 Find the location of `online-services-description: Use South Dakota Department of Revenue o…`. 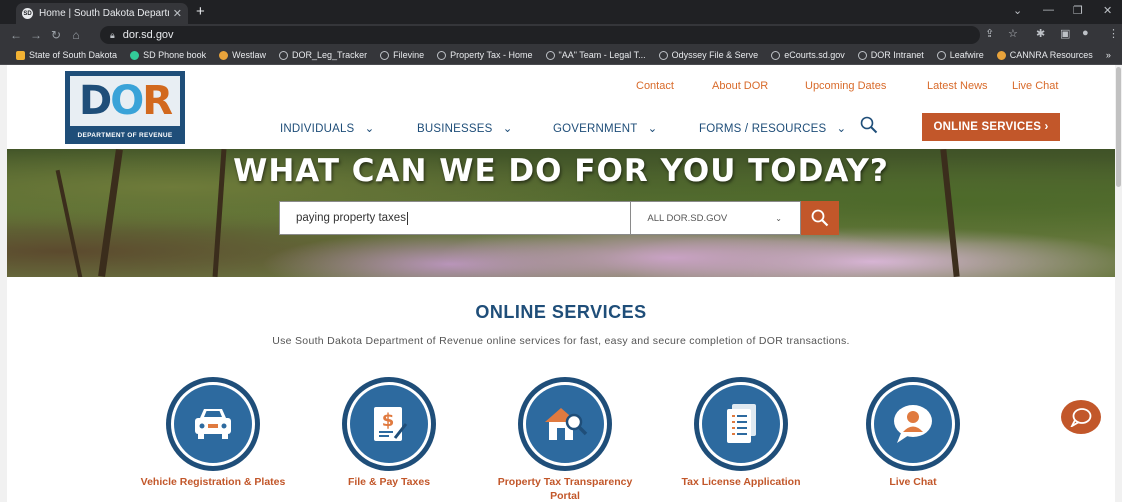

online-services-description: Use South Dakota Department of Revenue o… is located at coordinates (561, 341).